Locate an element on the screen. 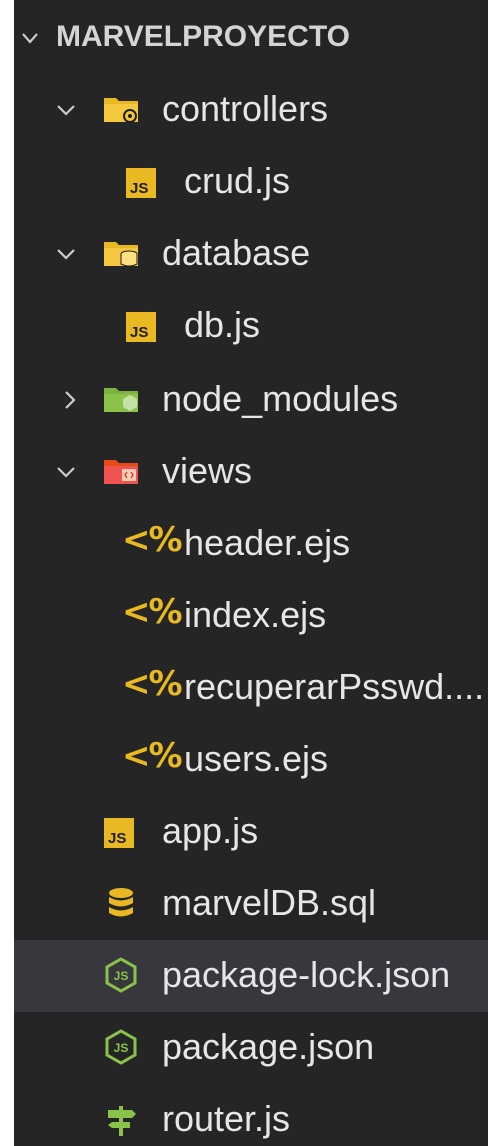 This screenshot has height=1146, width=488. tree-item-app-js: JS app.js is located at coordinates (251, 832).